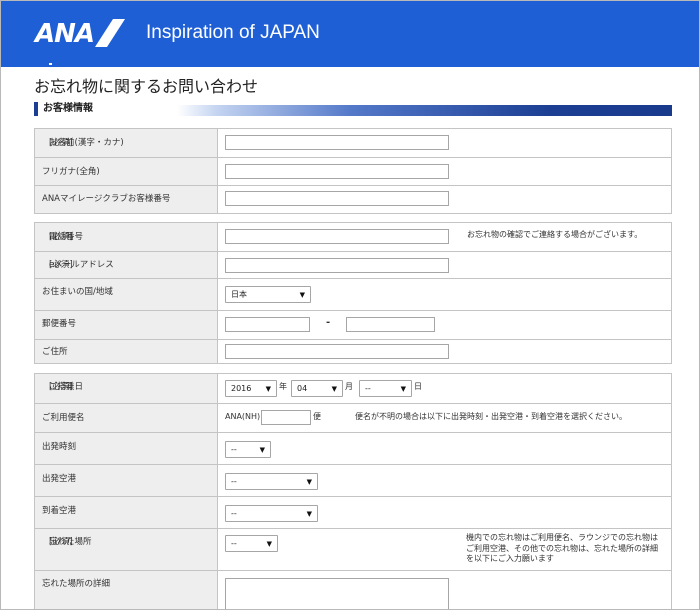 The image size is (700, 610). What do you see at coordinates (491, 416) in the screenshot?
I see `flight-note: 便名が不明の場合は以下に出発時刻・出発空港・到着空港を選択ください。` at bounding box center [491, 416].